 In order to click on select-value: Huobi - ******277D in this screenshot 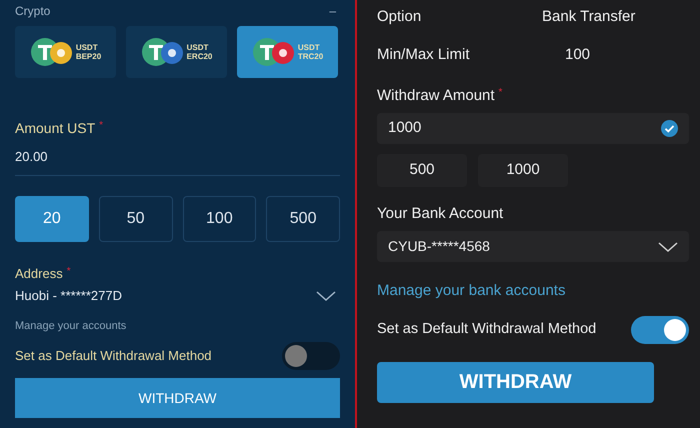, I will do `click(68, 296)`.